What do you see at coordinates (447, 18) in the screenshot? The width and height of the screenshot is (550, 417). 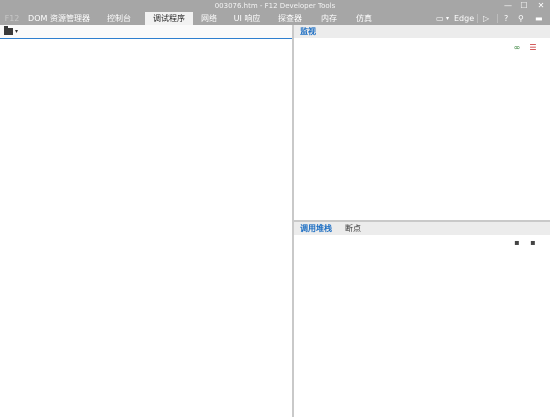 I see `browser-mode-dropdown-icon: ▾` at bounding box center [447, 18].